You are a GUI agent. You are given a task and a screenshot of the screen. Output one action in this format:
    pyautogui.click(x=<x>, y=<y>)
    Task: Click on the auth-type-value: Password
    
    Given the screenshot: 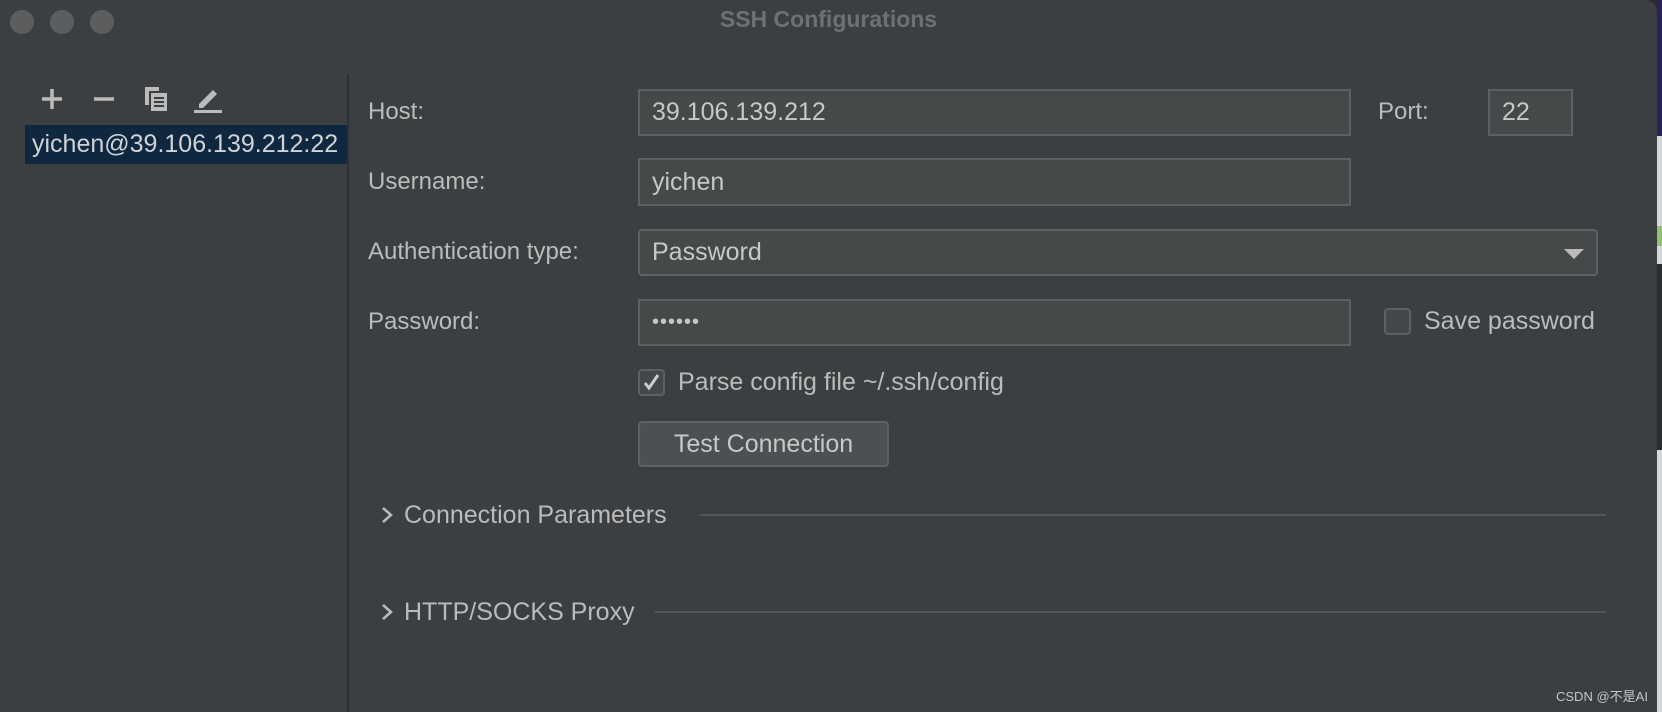 What is the action you would take?
    pyautogui.click(x=707, y=252)
    